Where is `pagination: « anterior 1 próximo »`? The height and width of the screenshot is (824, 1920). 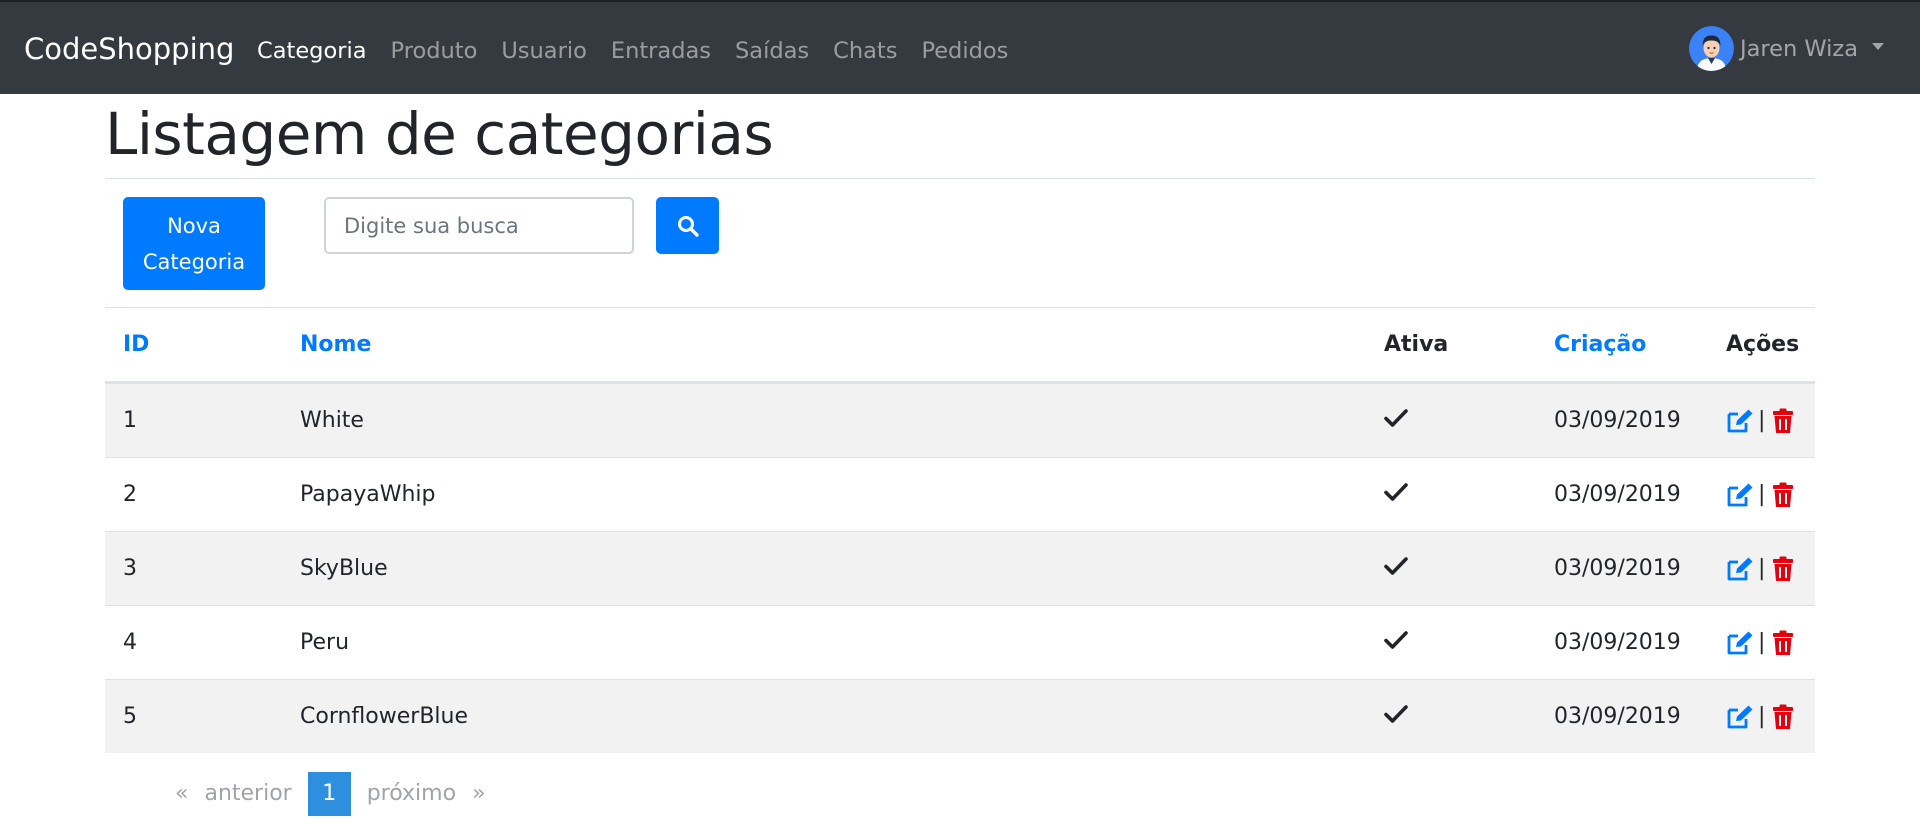
pagination: « anterior 1 próximo » is located at coordinates (330, 794).